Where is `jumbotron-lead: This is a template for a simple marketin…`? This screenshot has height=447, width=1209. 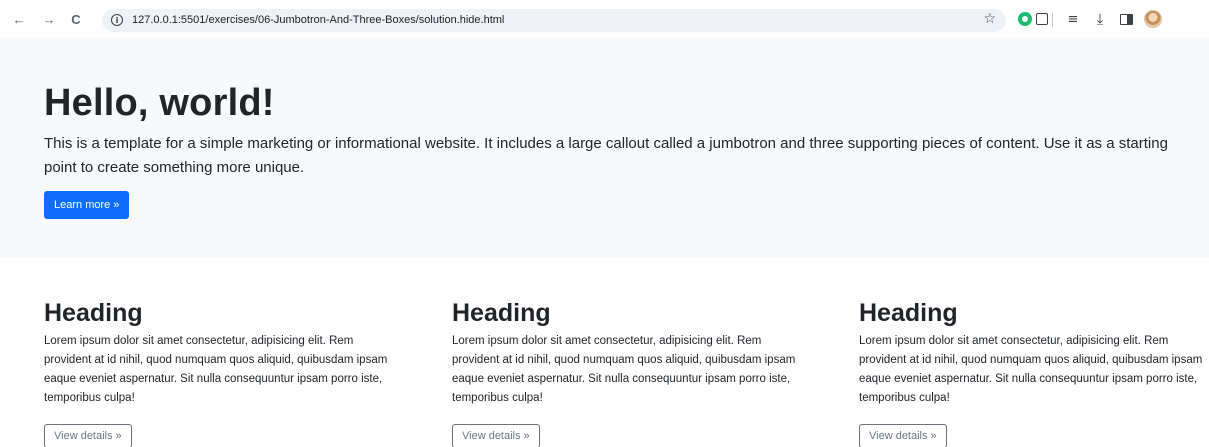 jumbotron-lead: This is a template for a simple marketin… is located at coordinates (606, 155).